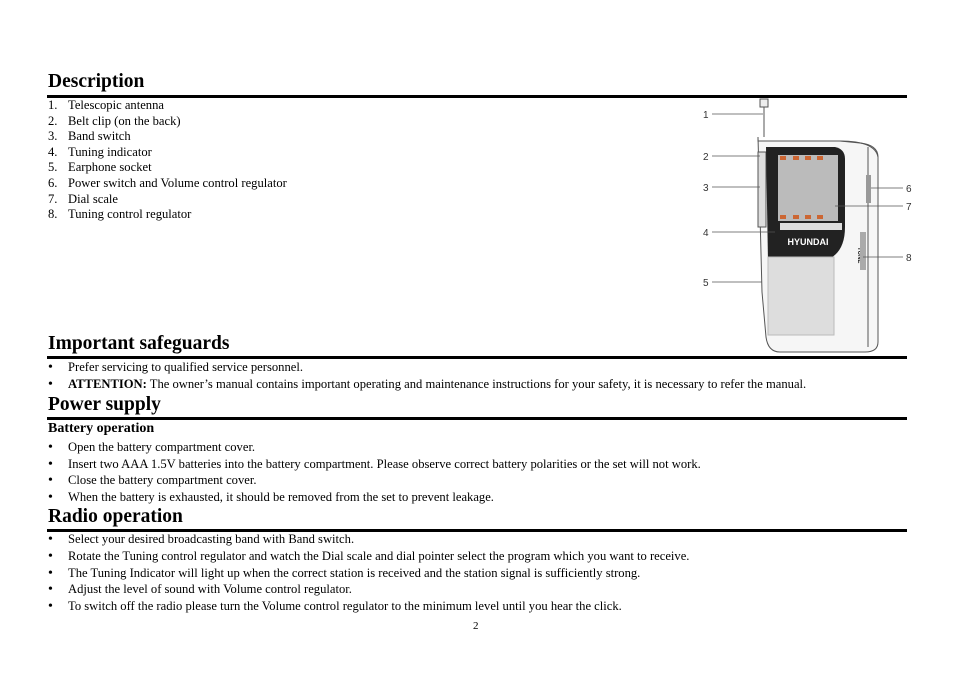 The image size is (954, 675). Describe the element at coordinates (120, 214) in the screenshot. I see `list-item: 8. Tuning control regulator` at that location.